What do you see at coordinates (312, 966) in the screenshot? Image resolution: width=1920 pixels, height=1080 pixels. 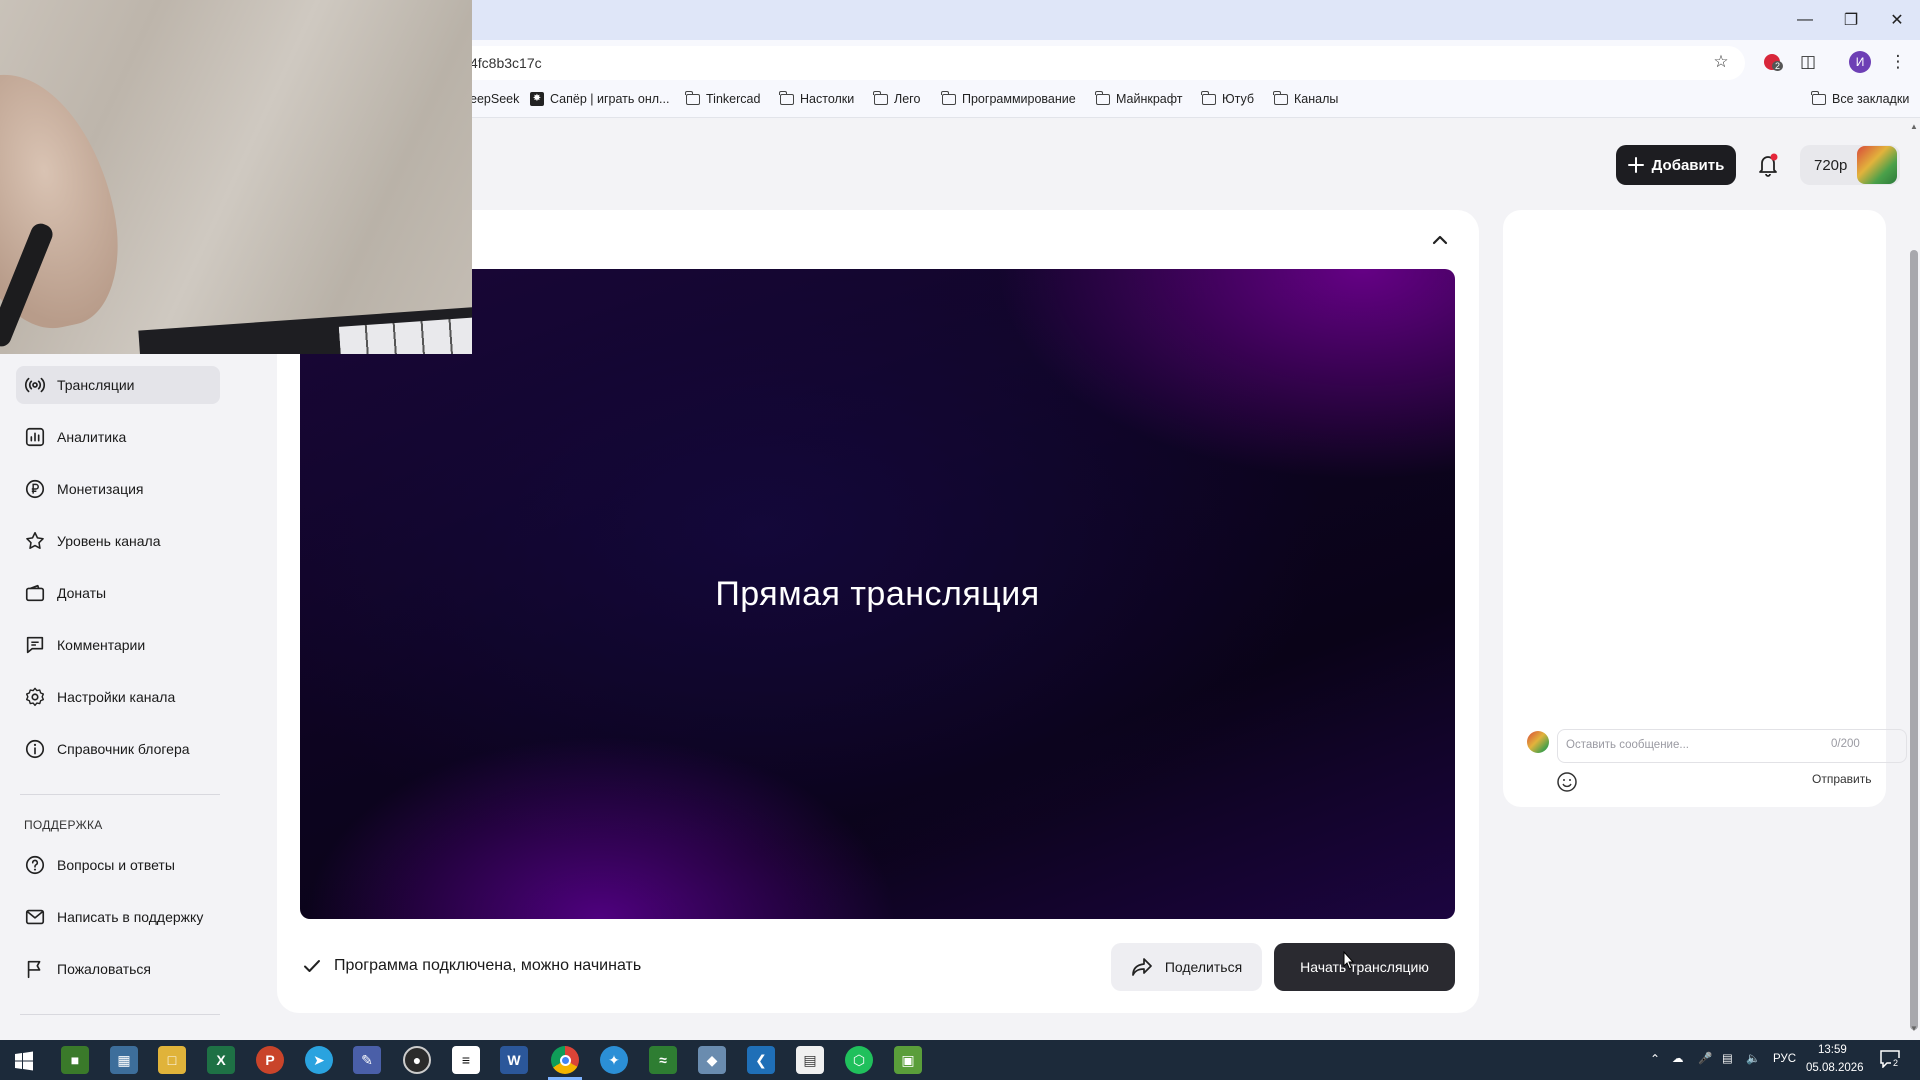 I see `checkmark-icon` at bounding box center [312, 966].